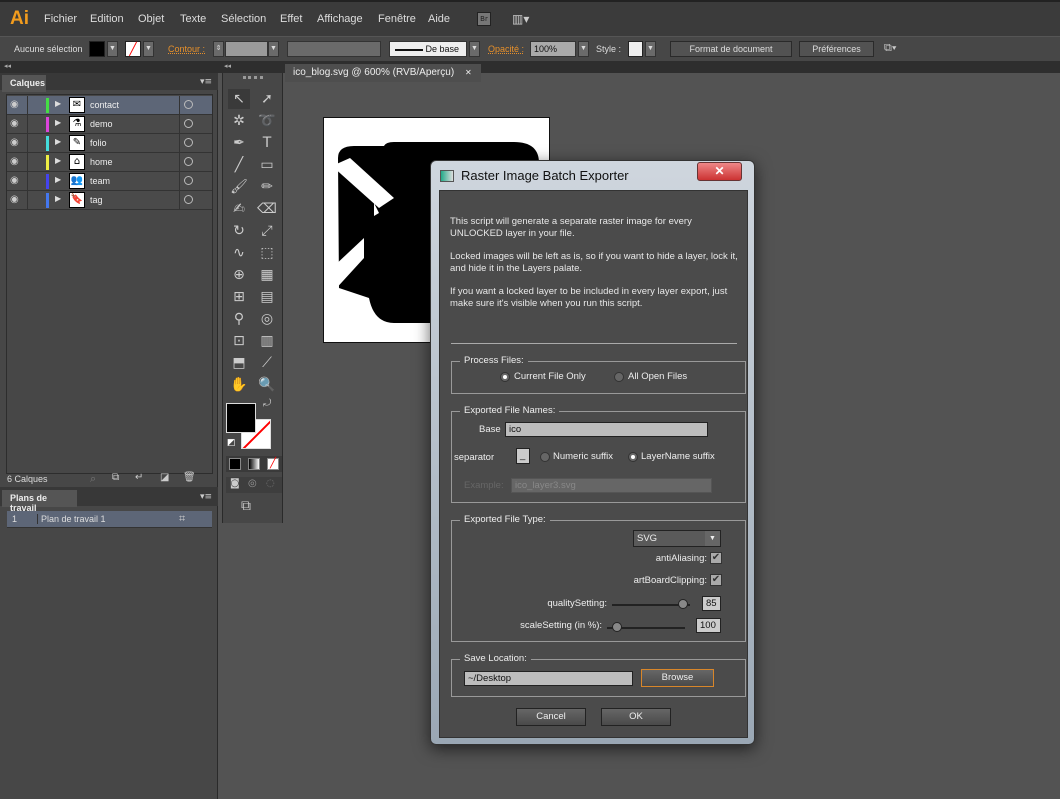 This screenshot has width=1060, height=799. What do you see at coordinates (104, 105) in the screenshot?
I see `layer-name: contact` at bounding box center [104, 105].